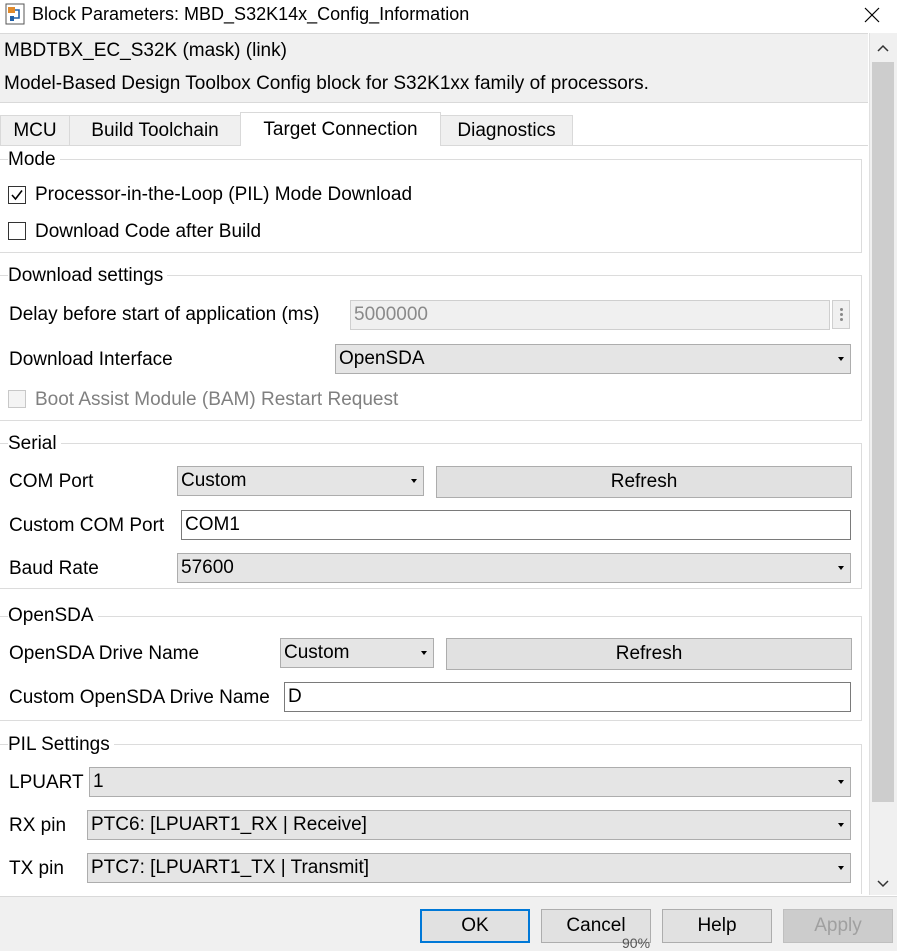  I want to click on custom-opensda-drive-input: D, so click(567, 697).